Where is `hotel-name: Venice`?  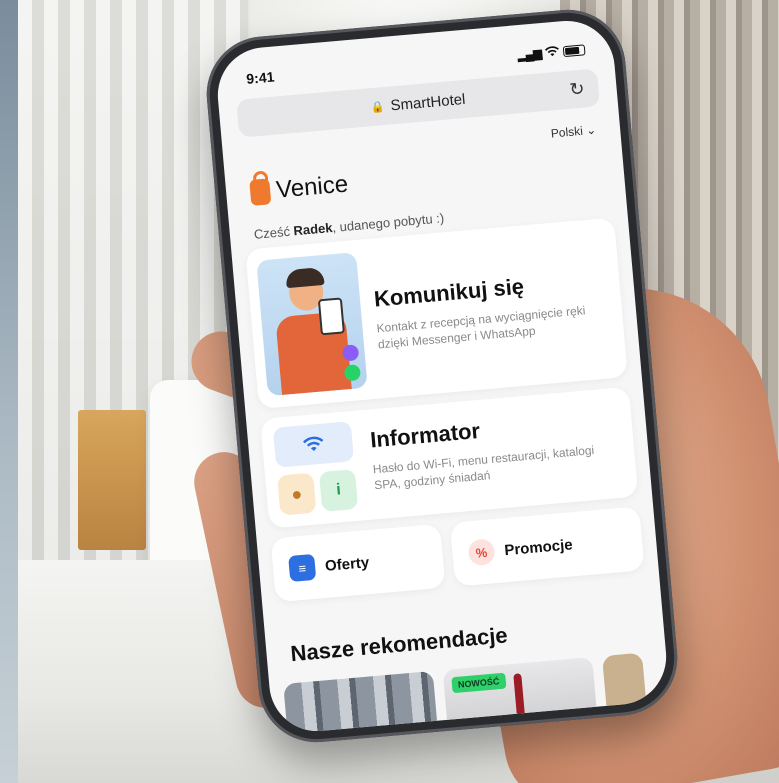 hotel-name: Venice is located at coordinates (312, 187).